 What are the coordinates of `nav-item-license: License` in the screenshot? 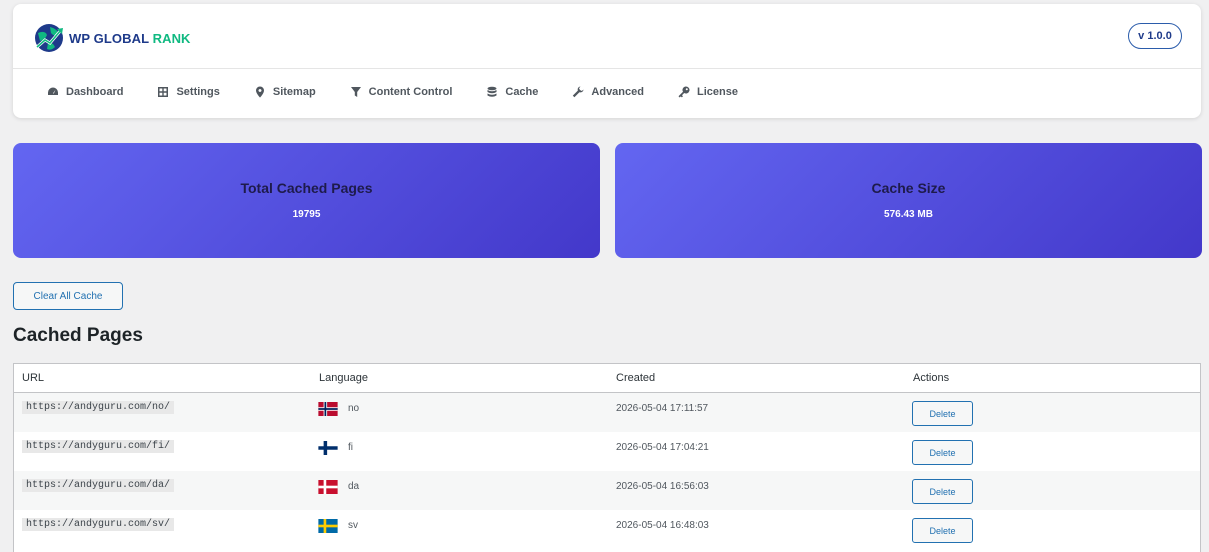 It's located at (708, 92).